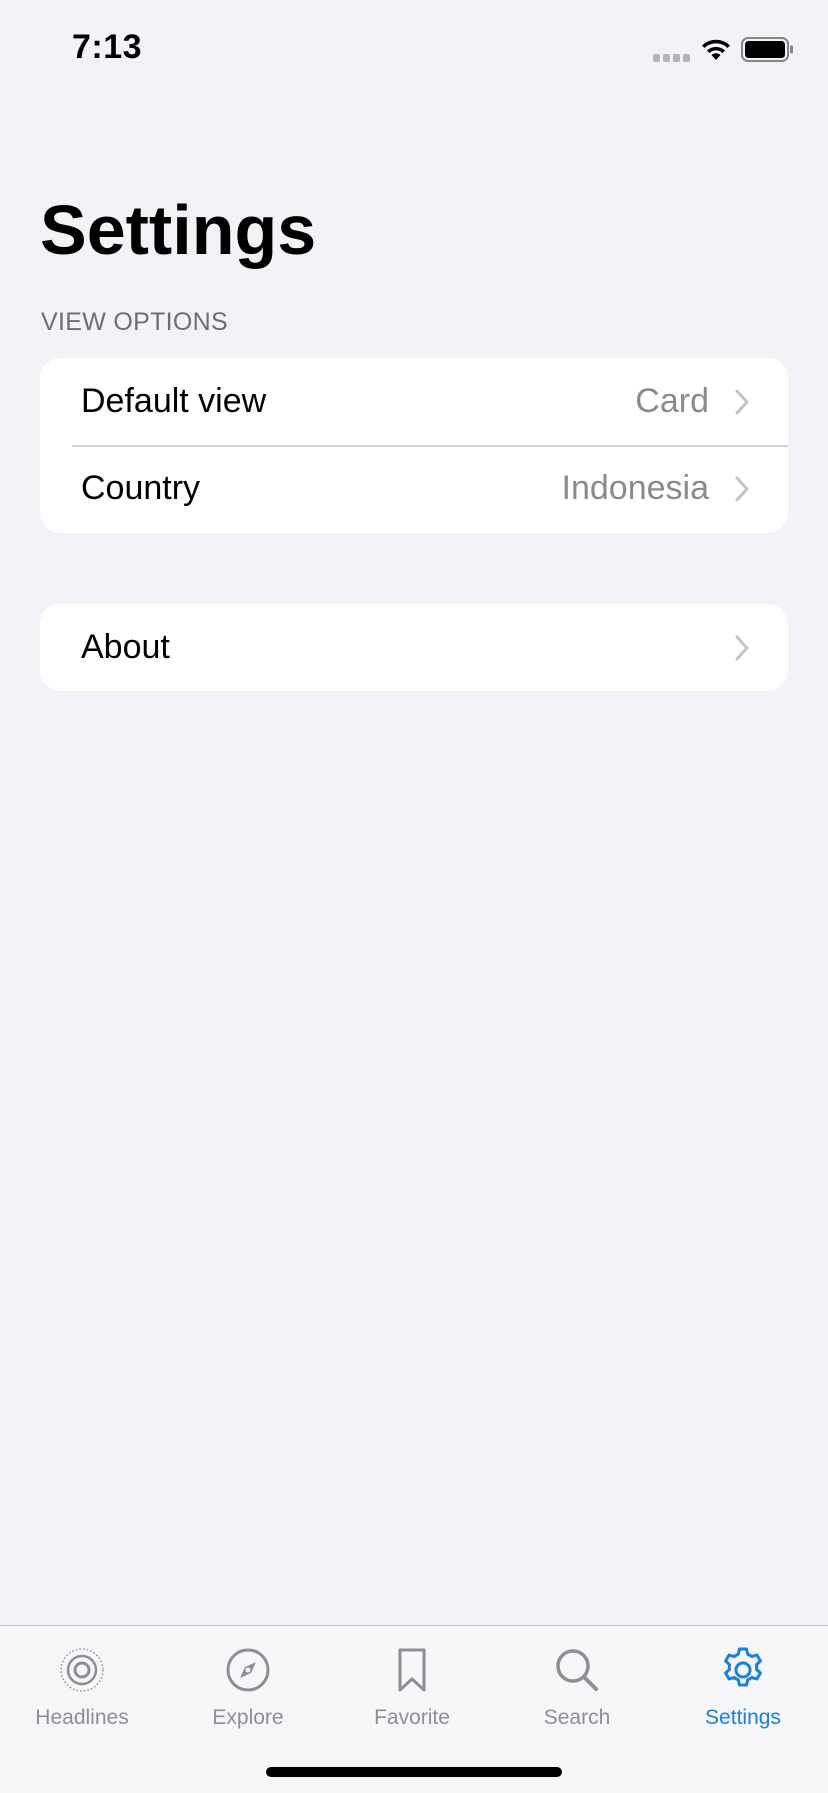  What do you see at coordinates (82, 1717) in the screenshot?
I see `tab-label: Headlines` at bounding box center [82, 1717].